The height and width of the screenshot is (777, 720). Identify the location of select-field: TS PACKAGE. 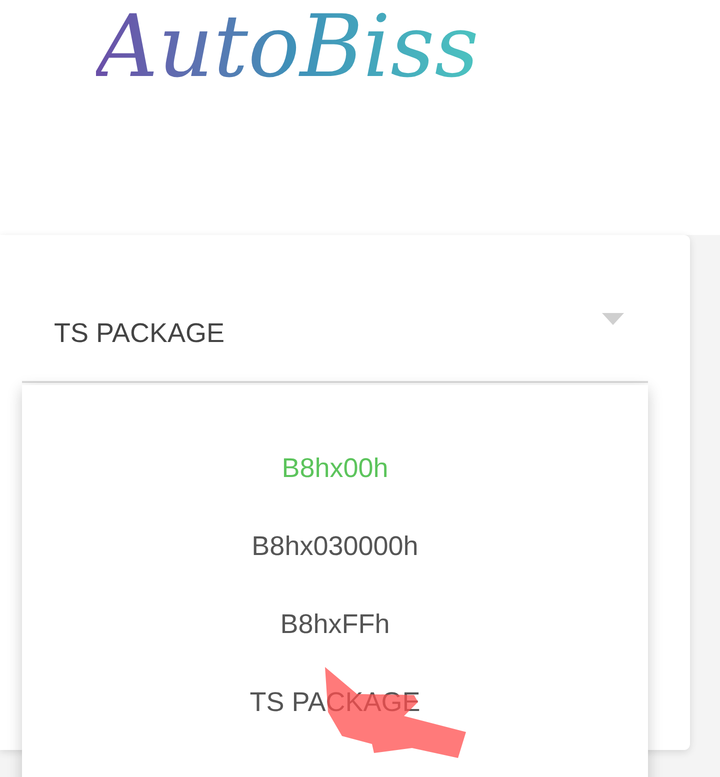
(335, 340).